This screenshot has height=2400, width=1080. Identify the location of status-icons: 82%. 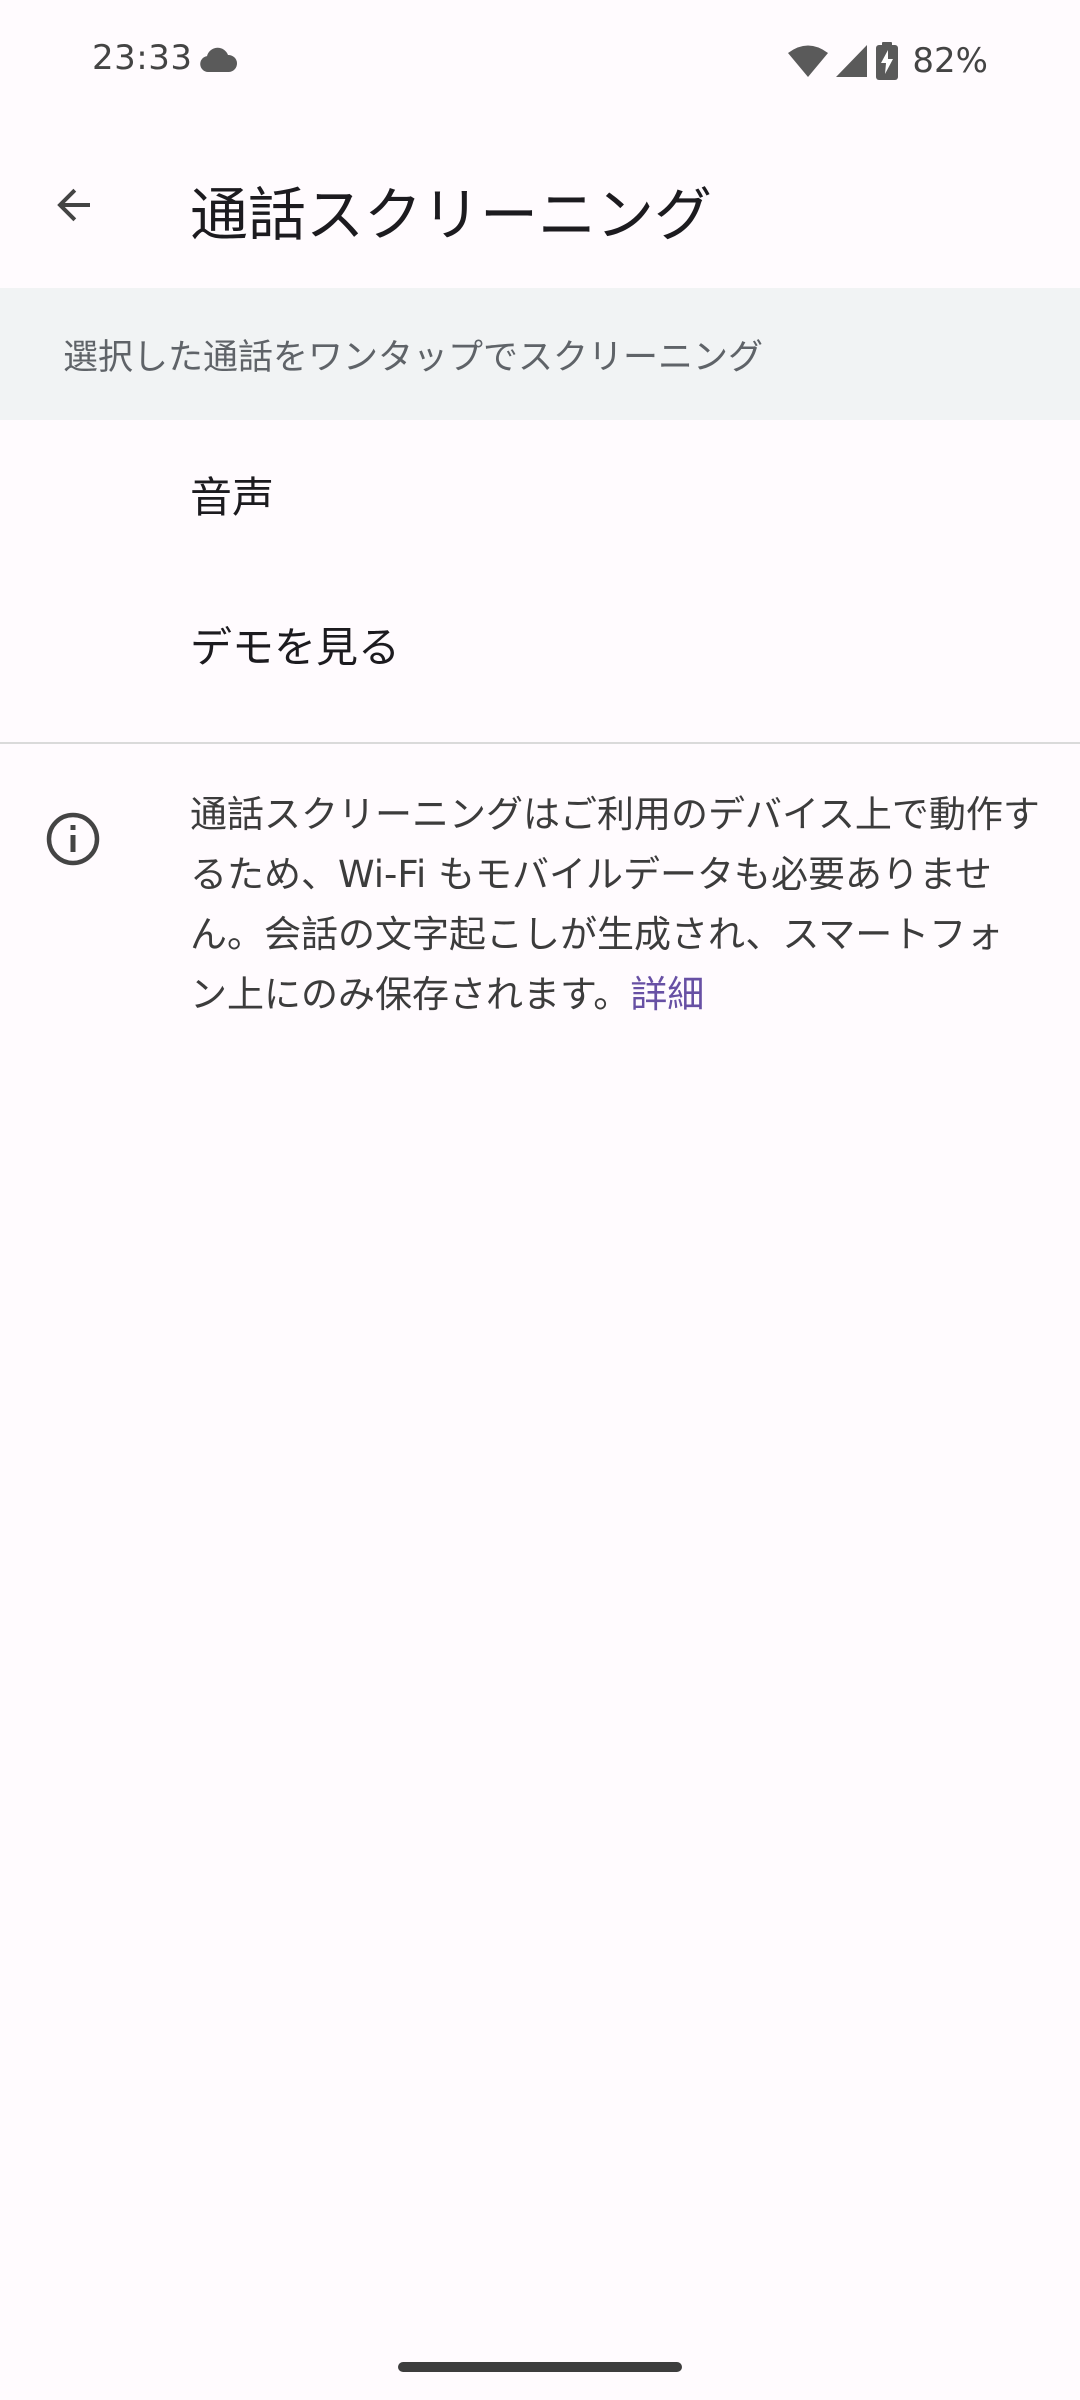
(888, 61).